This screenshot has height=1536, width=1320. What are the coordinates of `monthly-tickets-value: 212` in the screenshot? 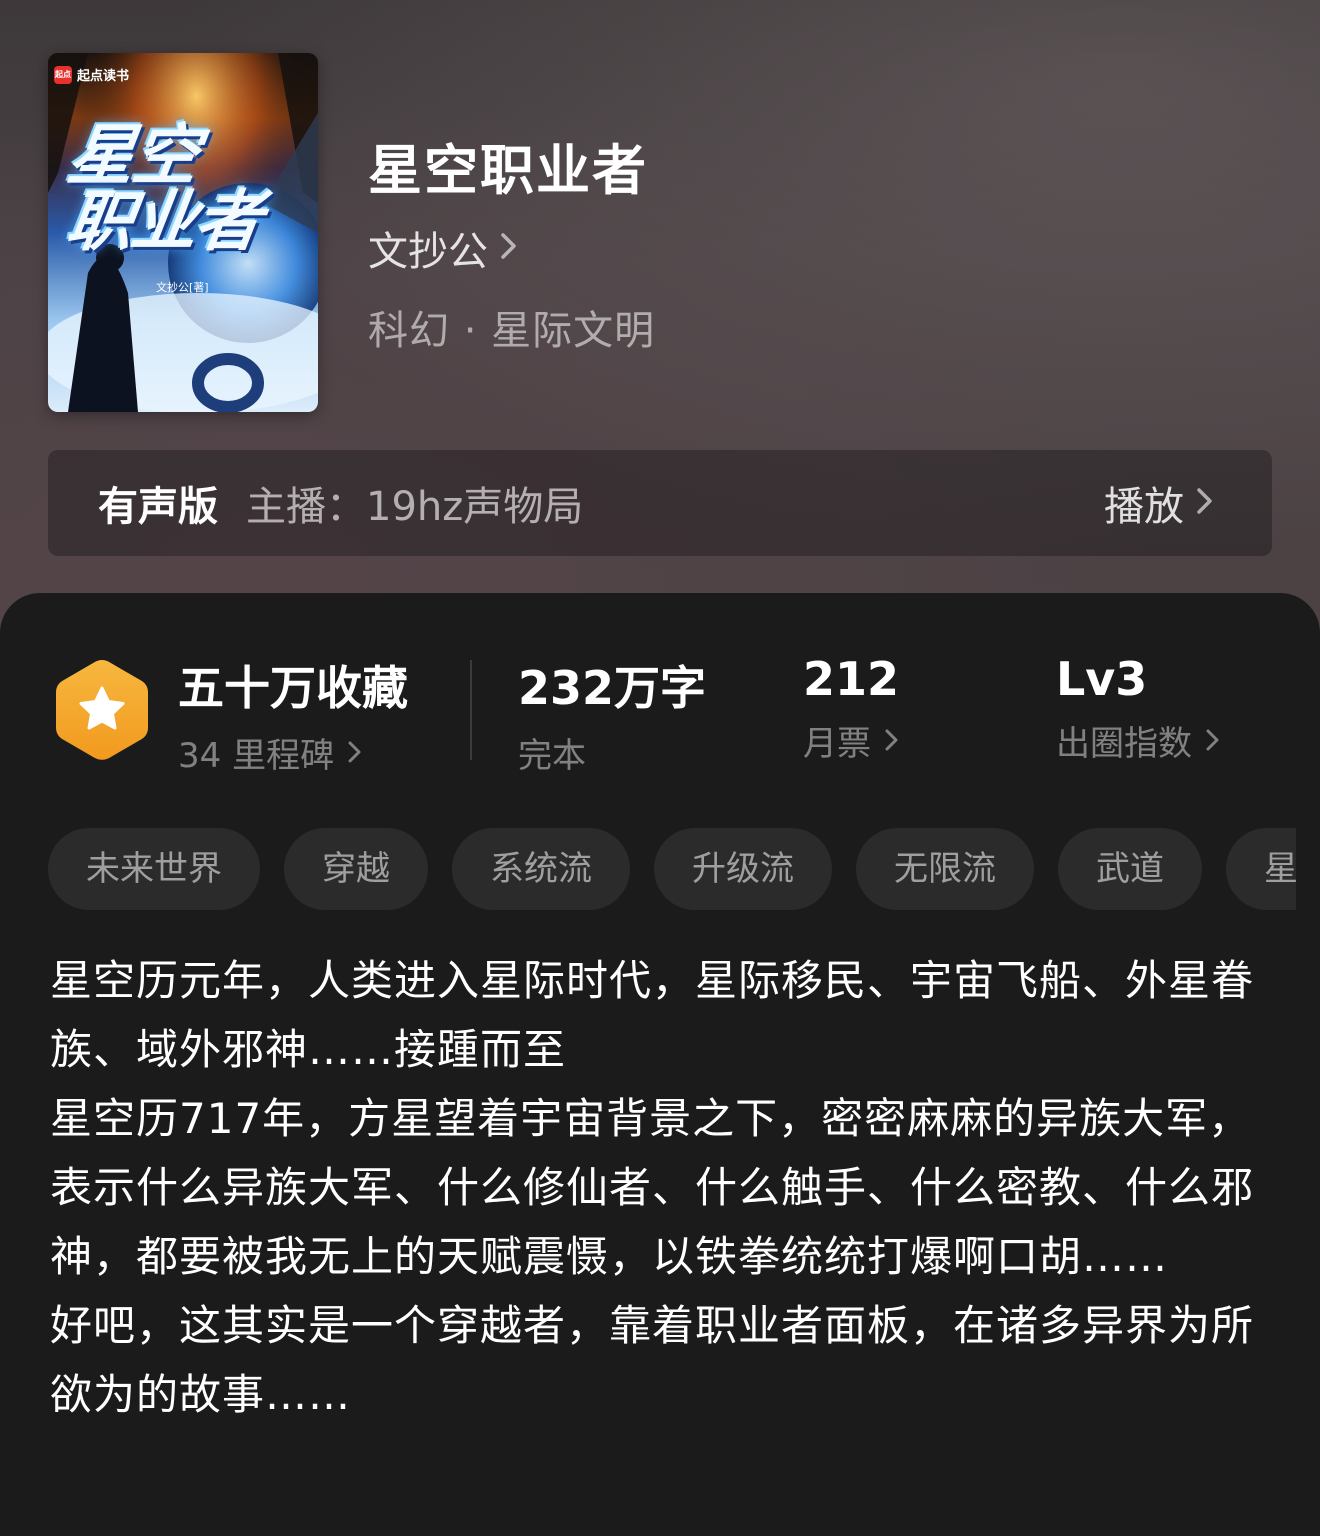 It's located at (851, 679).